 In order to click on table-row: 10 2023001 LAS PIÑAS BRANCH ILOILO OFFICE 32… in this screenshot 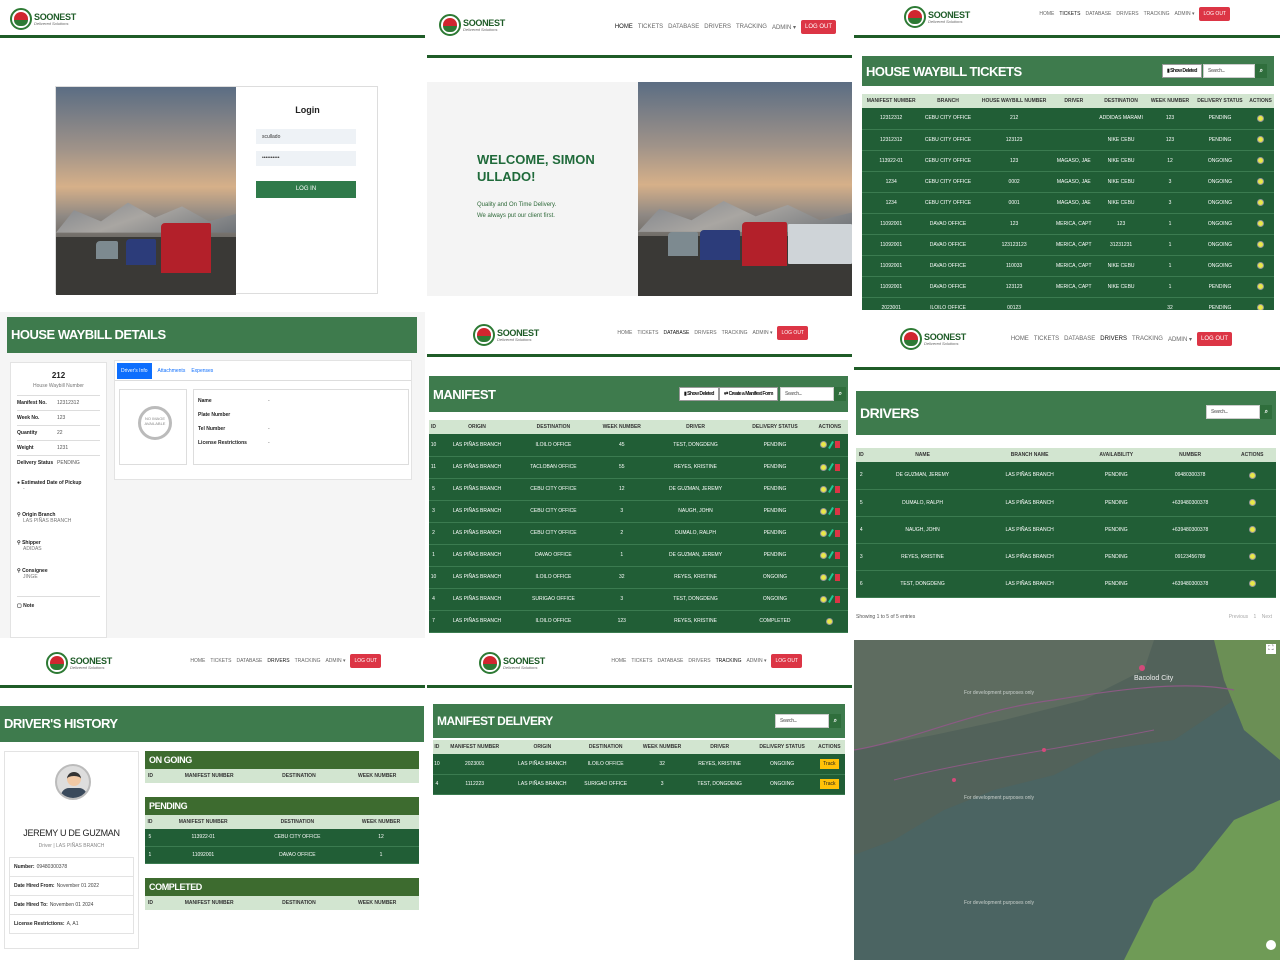, I will do `click(639, 764)`.